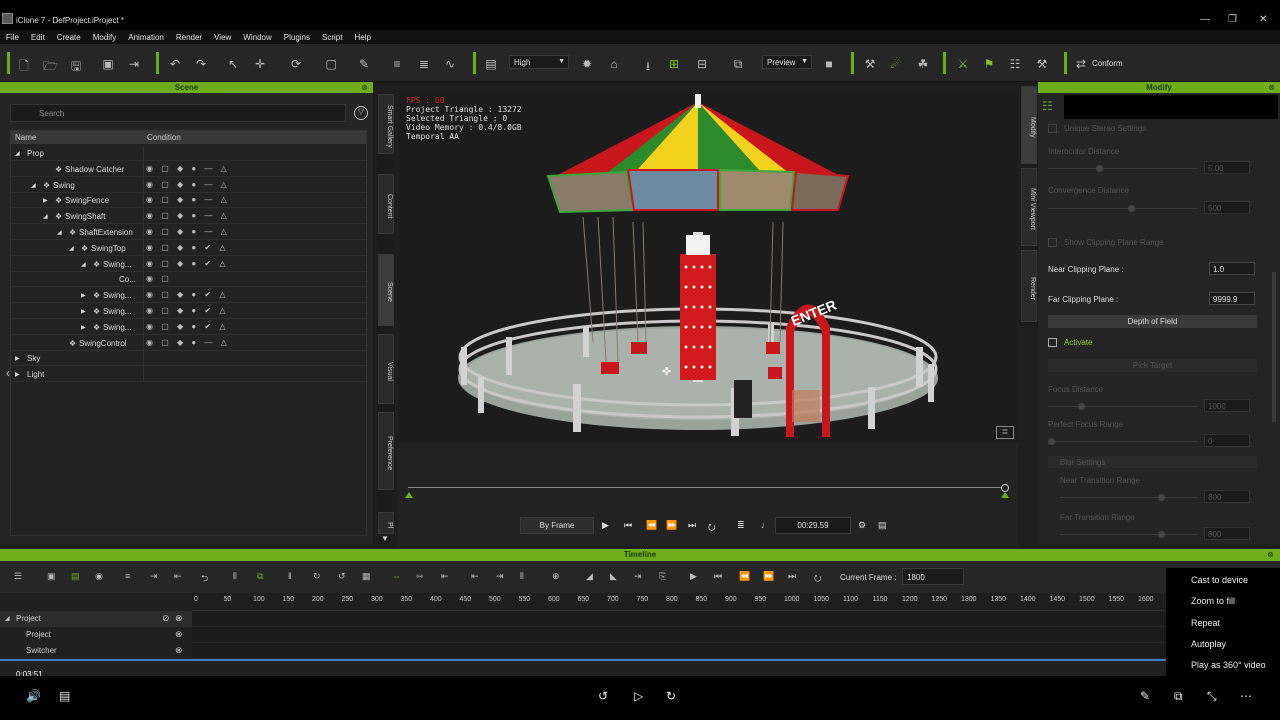  What do you see at coordinates (290, 576) in the screenshot?
I see `marker-icon: ‖` at bounding box center [290, 576].